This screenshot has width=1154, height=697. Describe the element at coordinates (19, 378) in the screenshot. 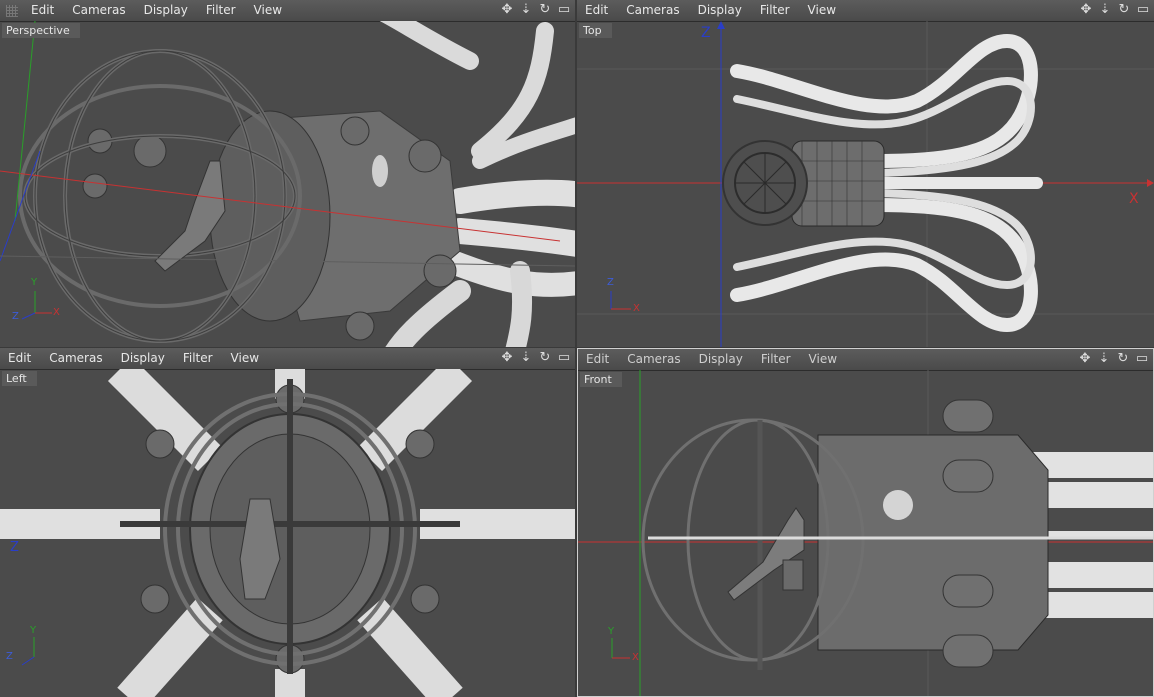

I see `viewport-label: Left` at that location.